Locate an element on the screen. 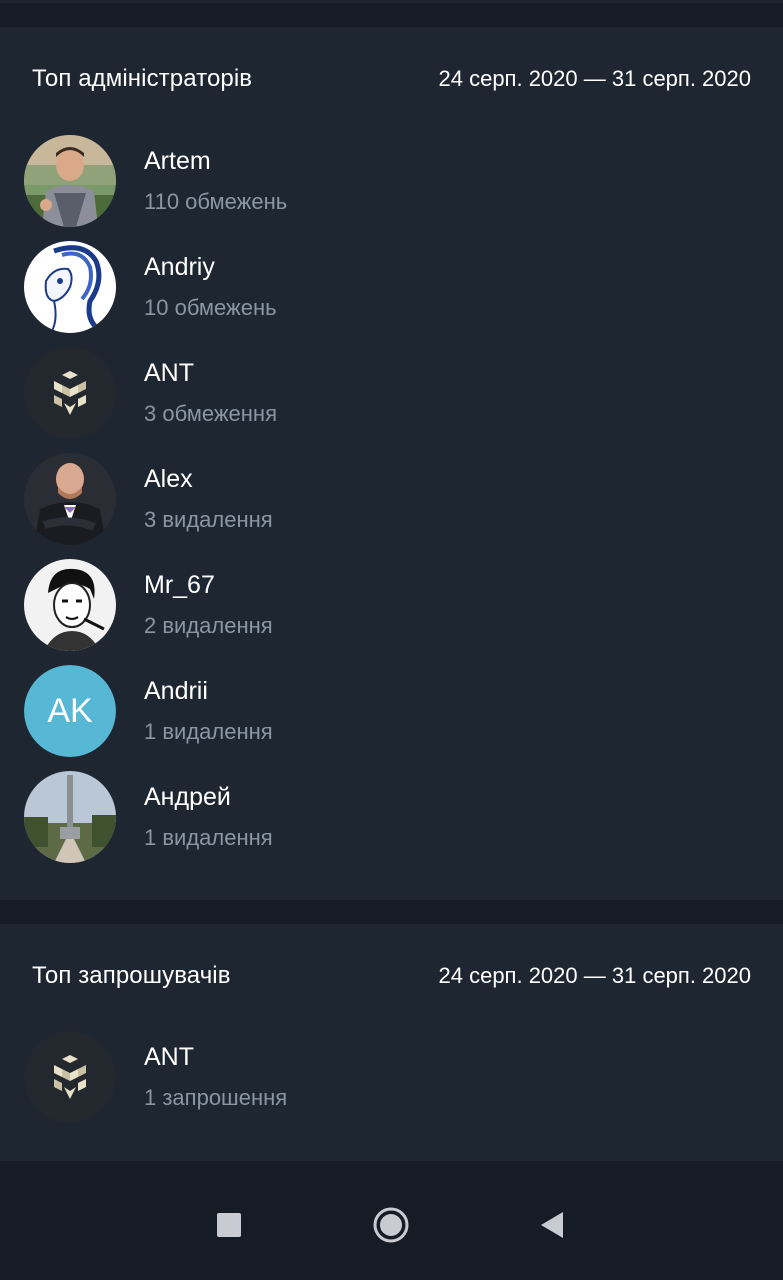 The image size is (783, 1280). admin-actions-count: 10 обмежень is located at coordinates (210, 307).